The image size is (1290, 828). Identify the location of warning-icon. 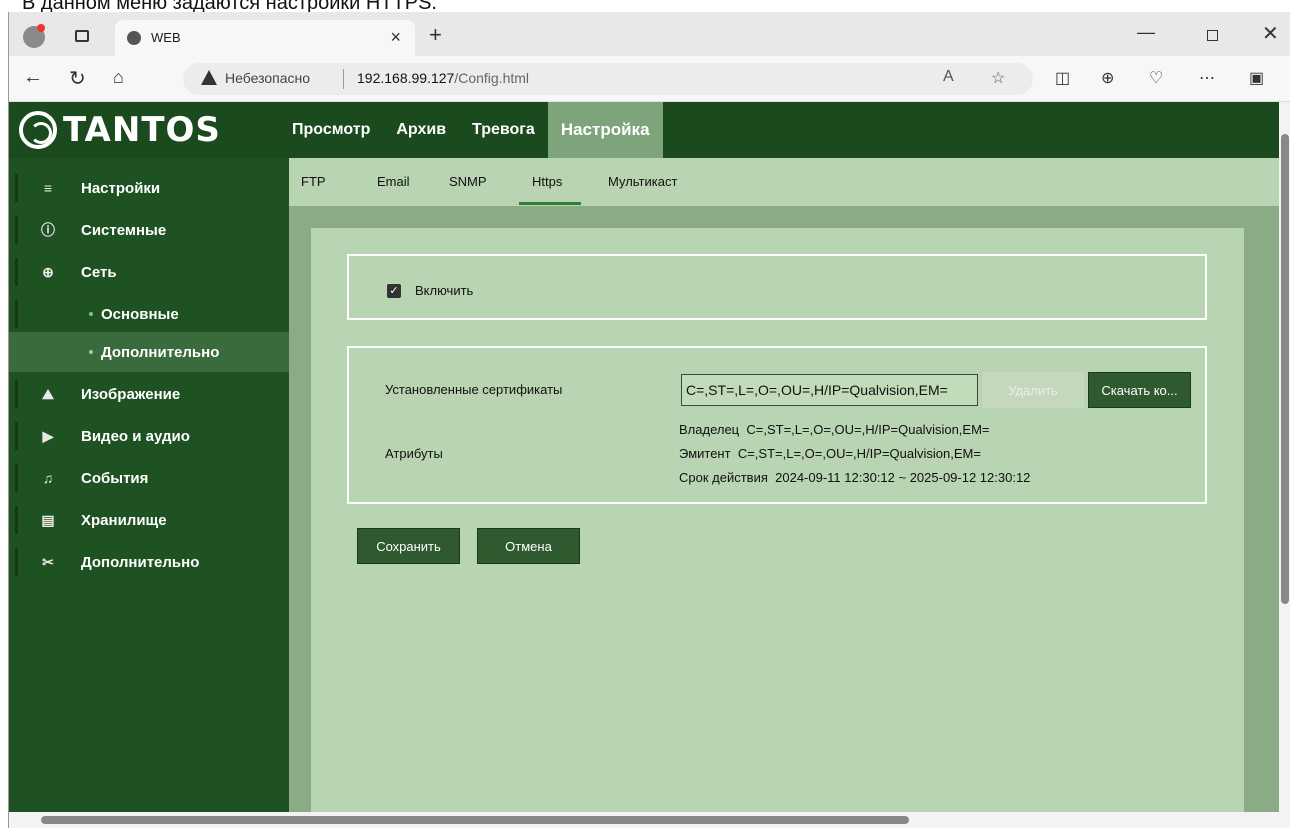
(209, 77).